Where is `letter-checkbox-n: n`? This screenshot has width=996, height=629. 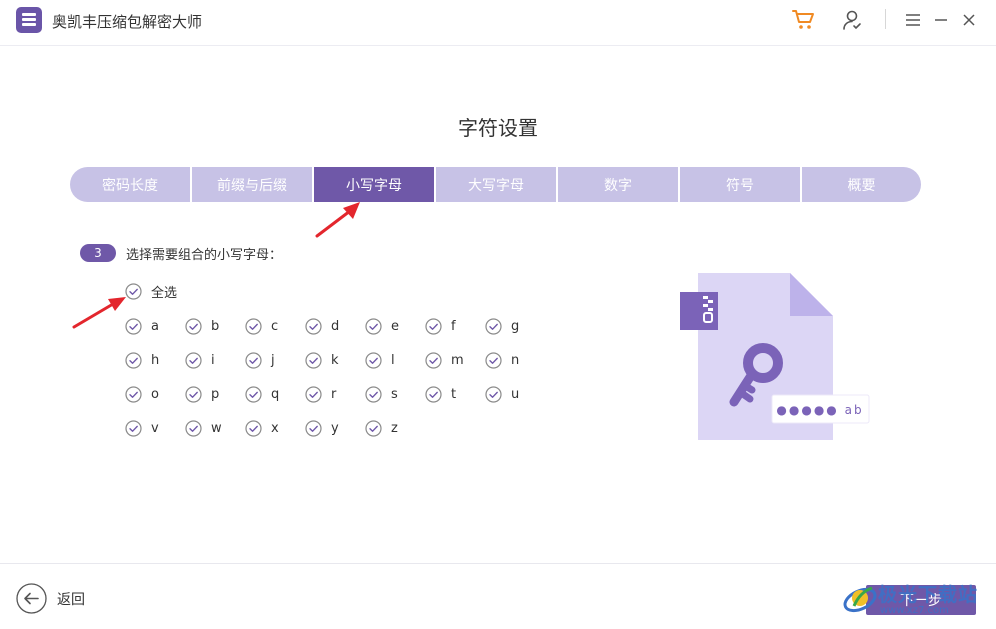 letter-checkbox-n: n is located at coordinates (502, 360).